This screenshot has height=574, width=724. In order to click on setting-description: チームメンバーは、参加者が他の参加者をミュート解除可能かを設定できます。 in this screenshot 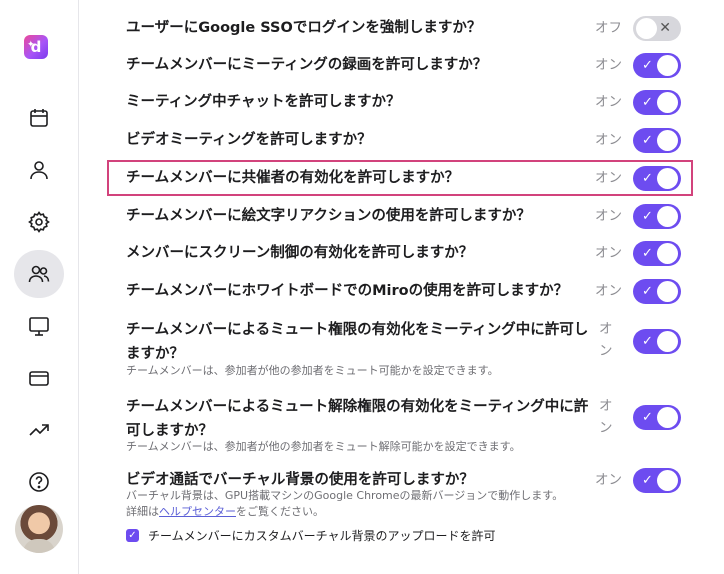, I will do `click(323, 446)`.